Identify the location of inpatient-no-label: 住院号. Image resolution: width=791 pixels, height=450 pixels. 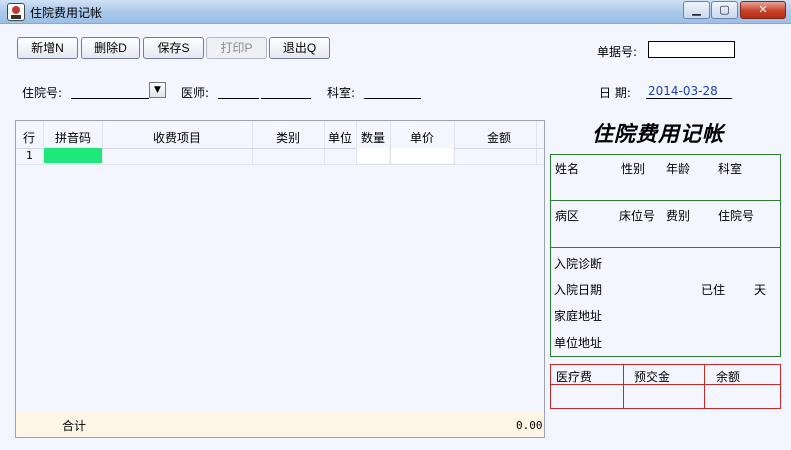
(736, 216).